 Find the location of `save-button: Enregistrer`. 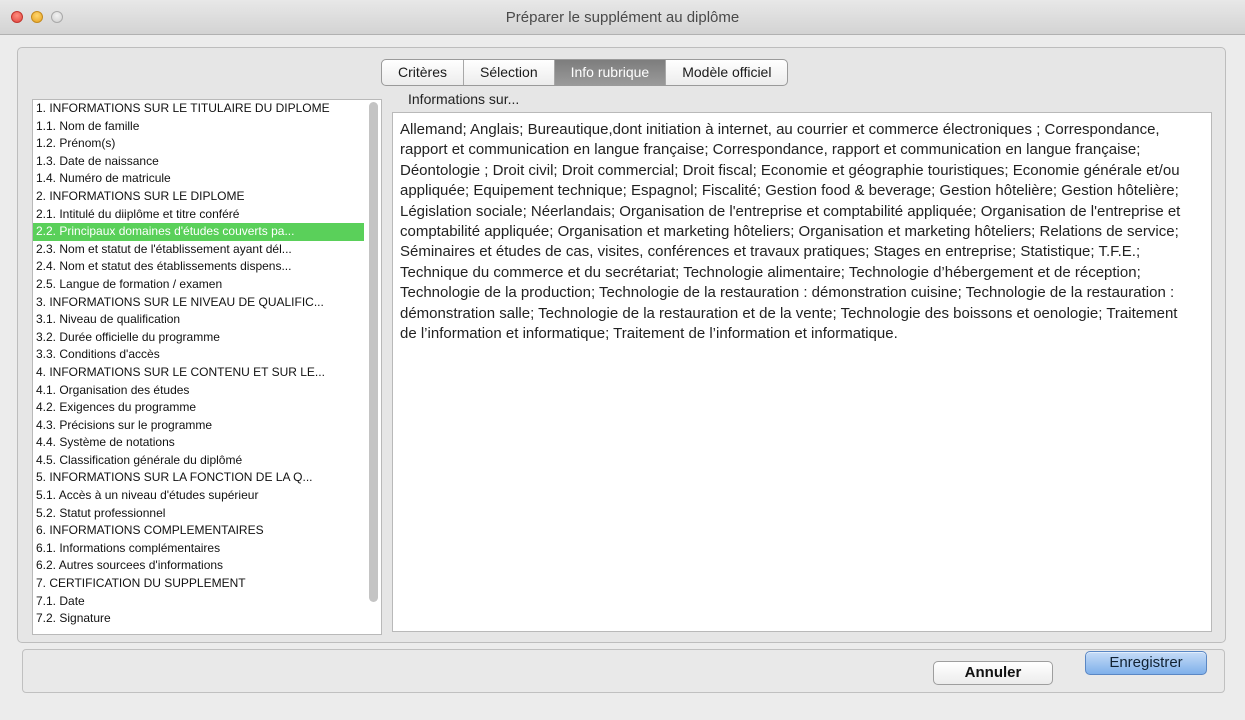

save-button: Enregistrer is located at coordinates (1146, 663).